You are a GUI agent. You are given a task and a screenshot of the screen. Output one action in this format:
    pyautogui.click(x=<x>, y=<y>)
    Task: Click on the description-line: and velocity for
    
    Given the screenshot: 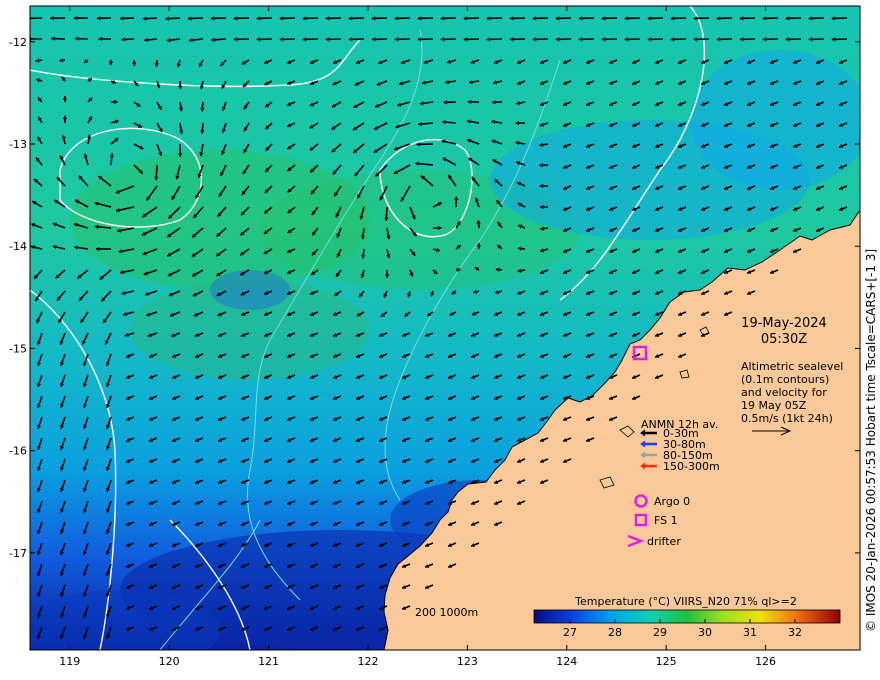 What is the action you would take?
    pyautogui.click(x=784, y=392)
    